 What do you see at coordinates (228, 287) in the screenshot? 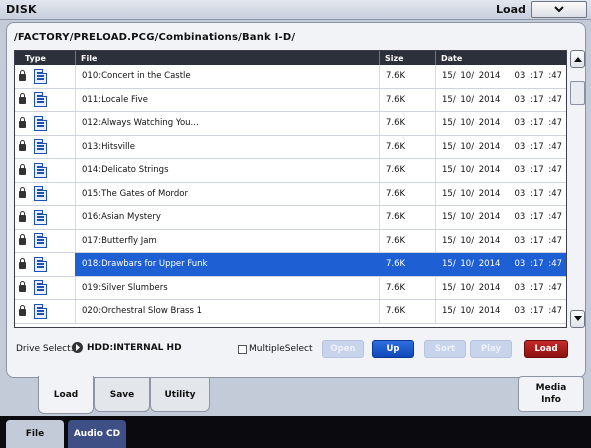
I see `file-name-cell: 019:Silver Slumbers` at bounding box center [228, 287].